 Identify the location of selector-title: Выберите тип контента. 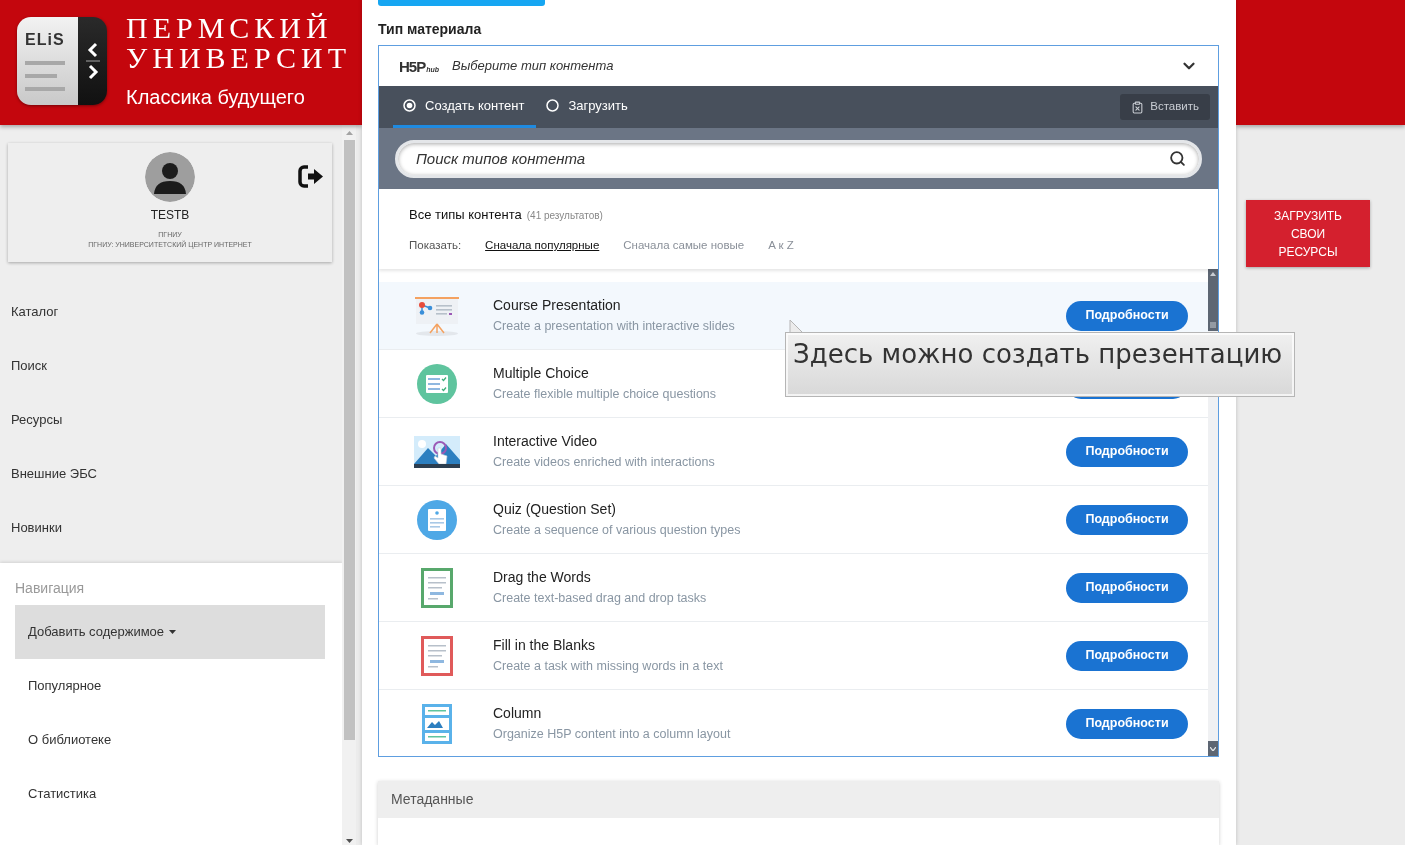
(533, 66).